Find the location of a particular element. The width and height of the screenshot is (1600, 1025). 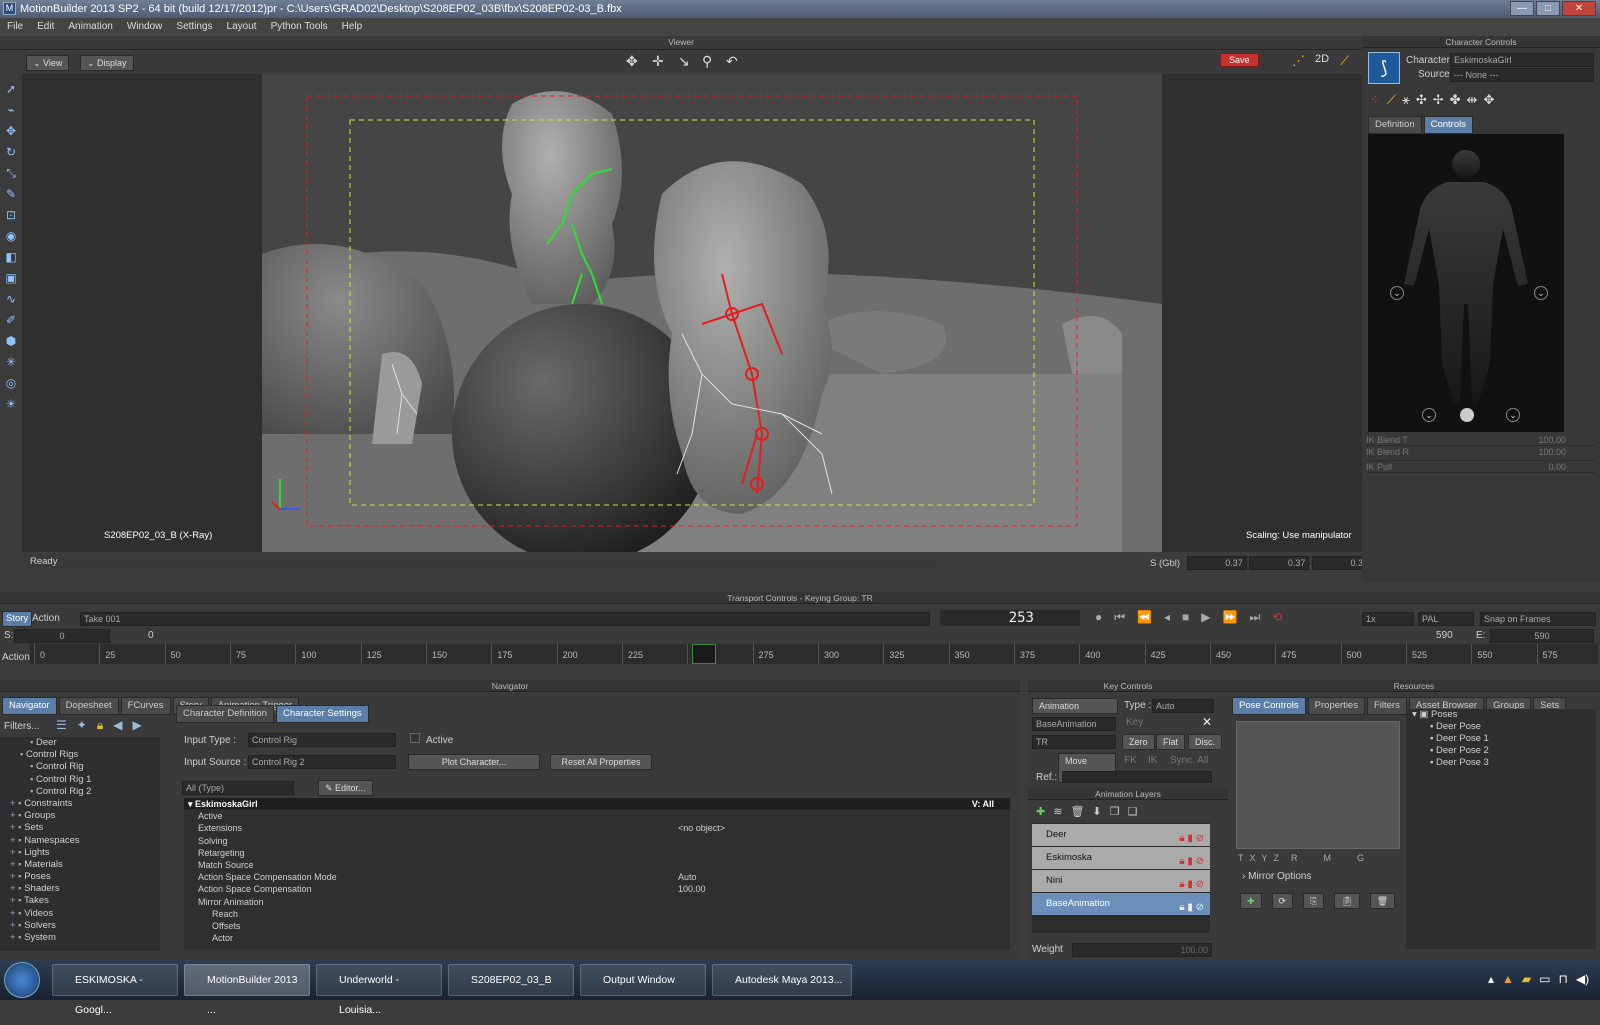

axis-x-toggle: X is located at coordinates (1253, 858).